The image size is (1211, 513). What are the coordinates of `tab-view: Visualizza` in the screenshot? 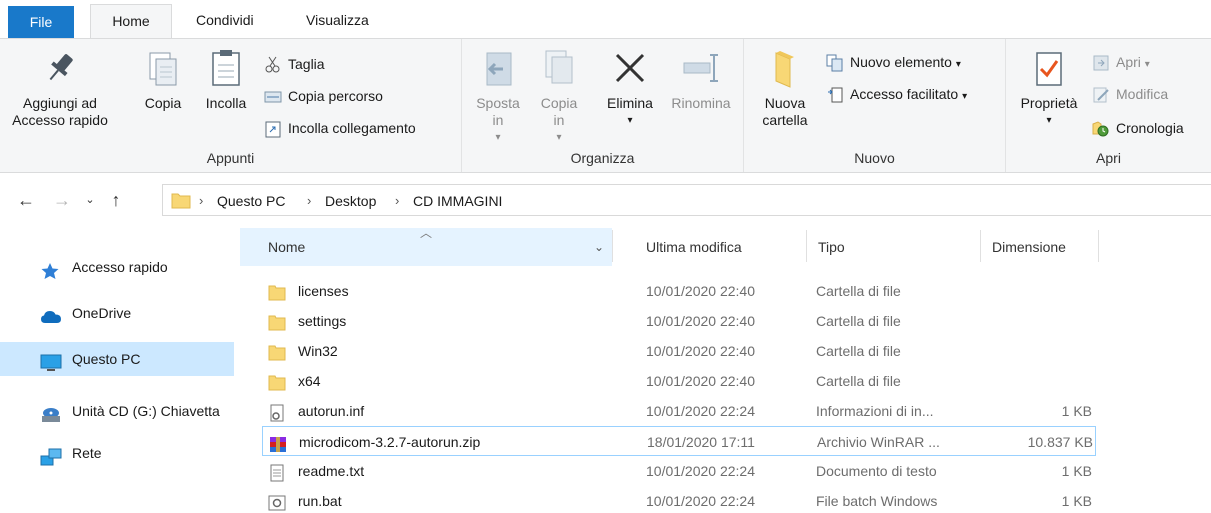 It's located at (337, 21).